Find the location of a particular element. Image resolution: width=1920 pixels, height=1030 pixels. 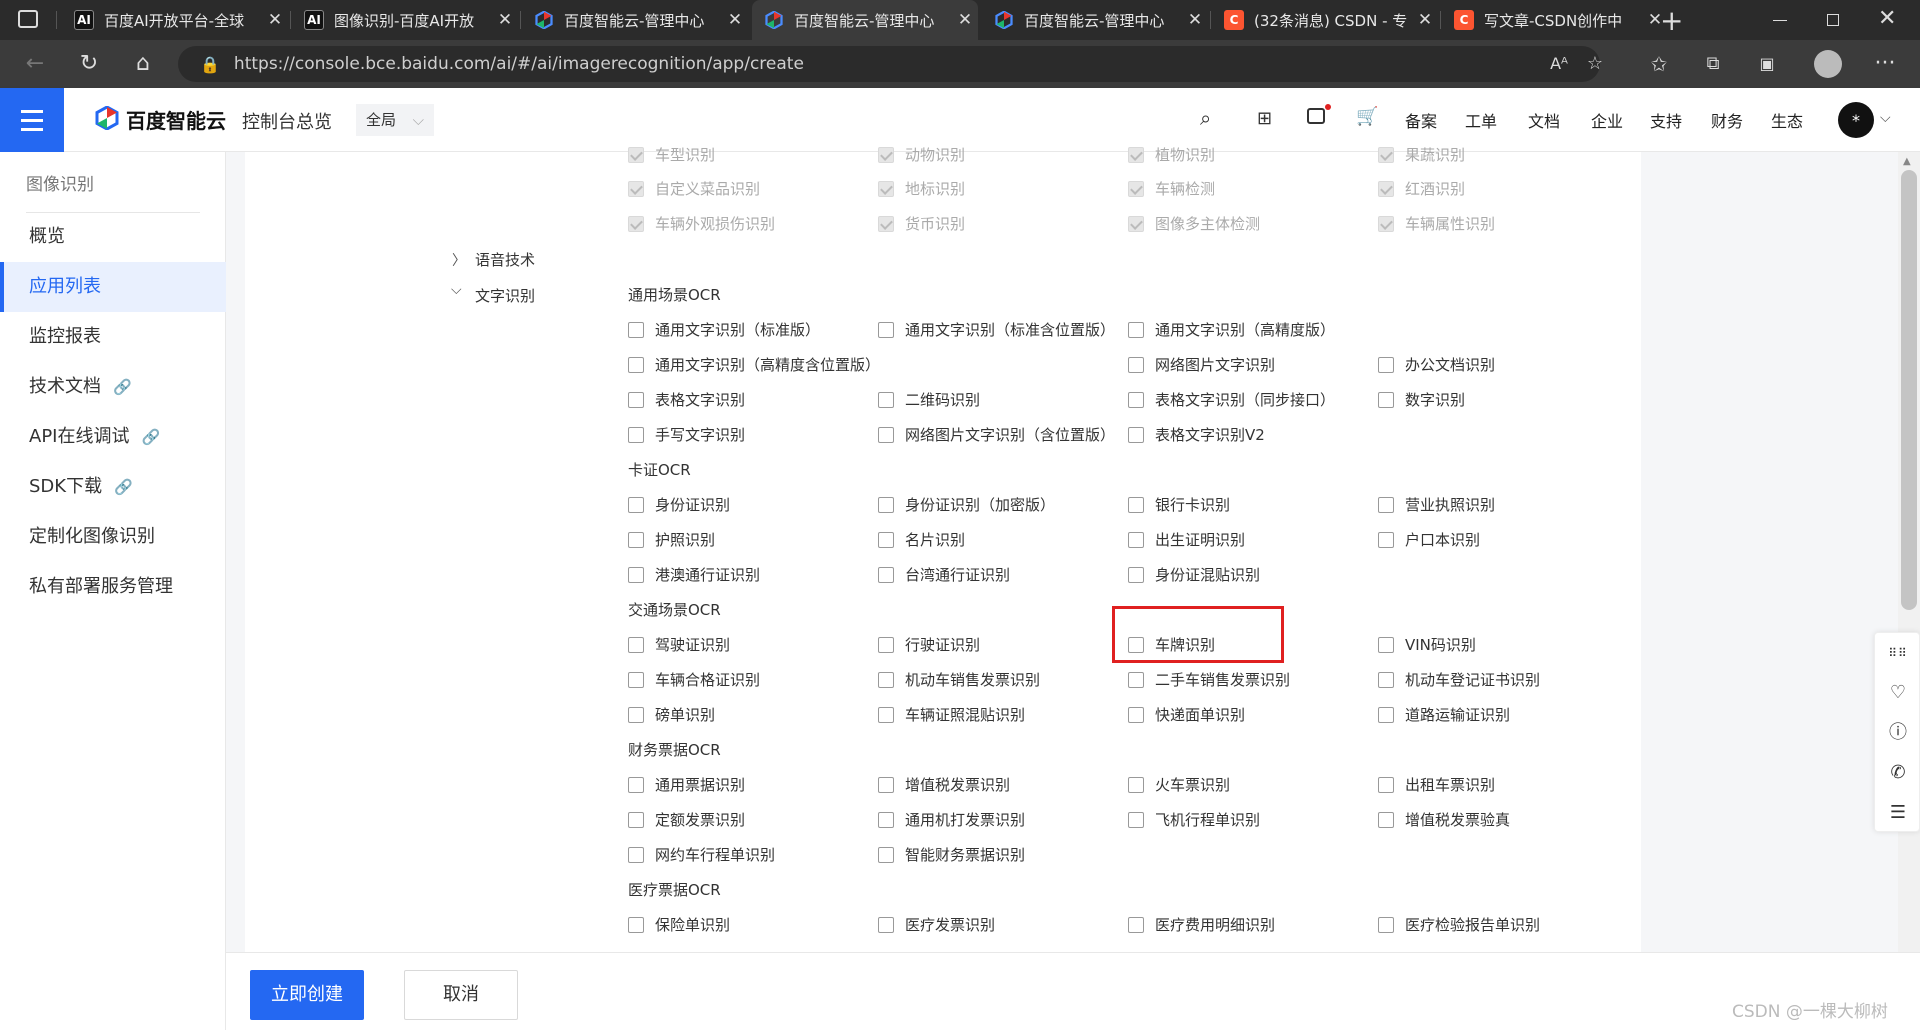

header-nav-1: 工单 is located at coordinates (1481, 120).